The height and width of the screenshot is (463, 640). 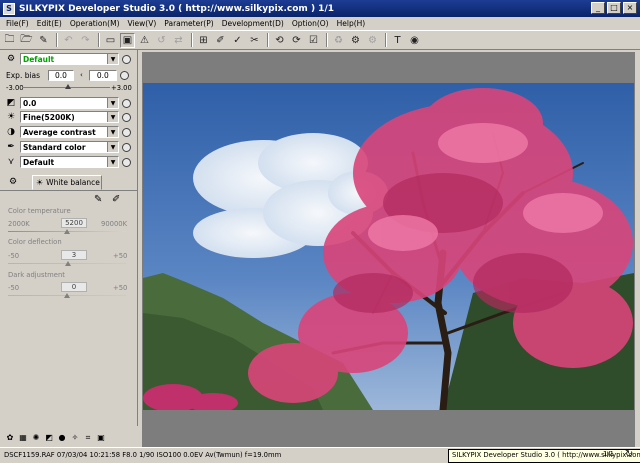 I want to click on gradation-select: 0.0 ▼, so click(x=69, y=103).